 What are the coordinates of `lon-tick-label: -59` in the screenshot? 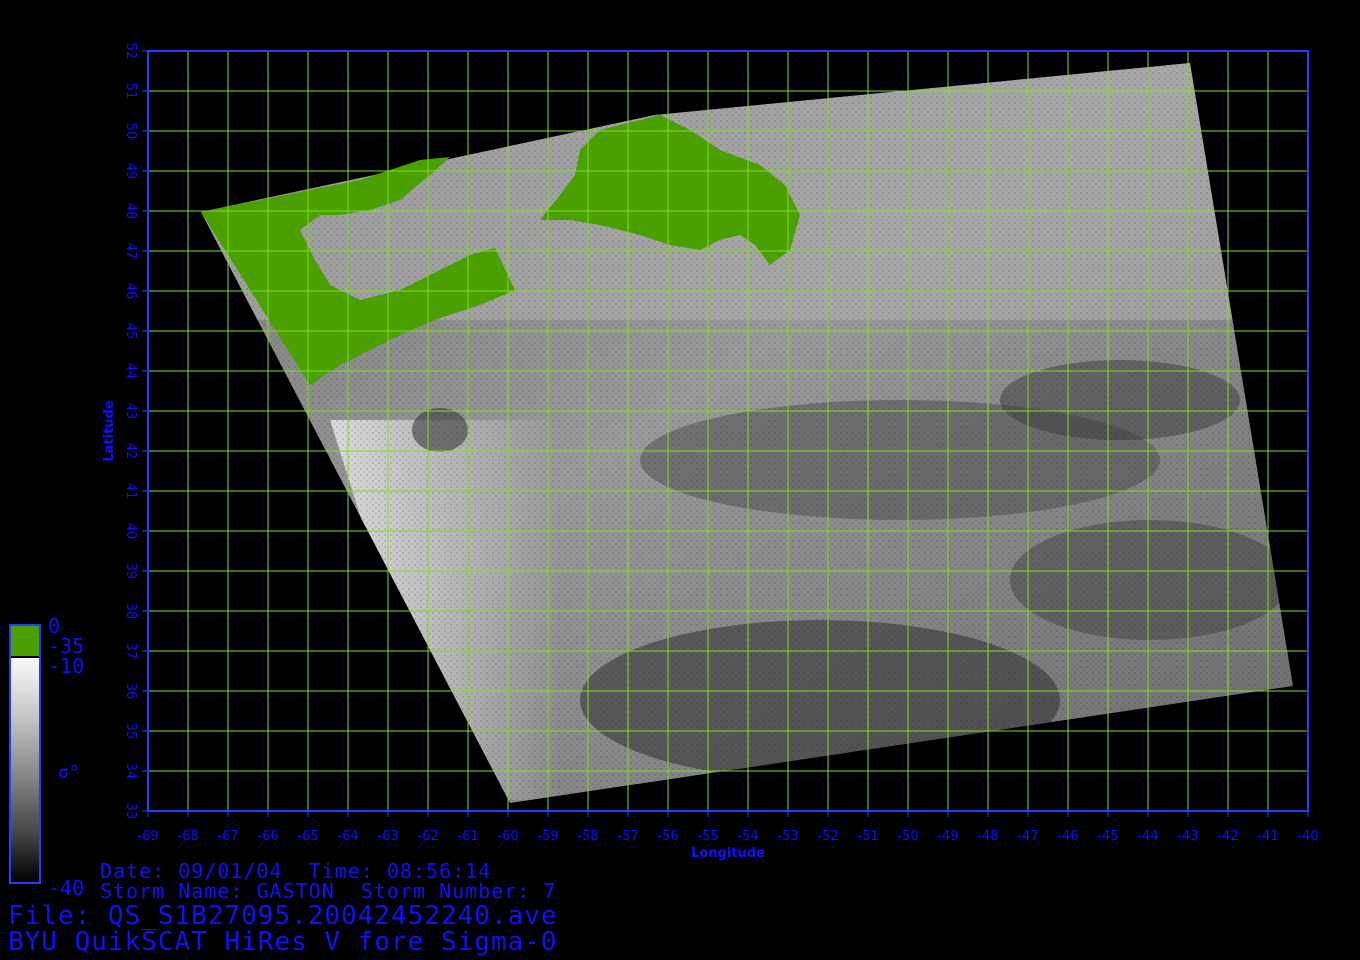 It's located at (547, 836).